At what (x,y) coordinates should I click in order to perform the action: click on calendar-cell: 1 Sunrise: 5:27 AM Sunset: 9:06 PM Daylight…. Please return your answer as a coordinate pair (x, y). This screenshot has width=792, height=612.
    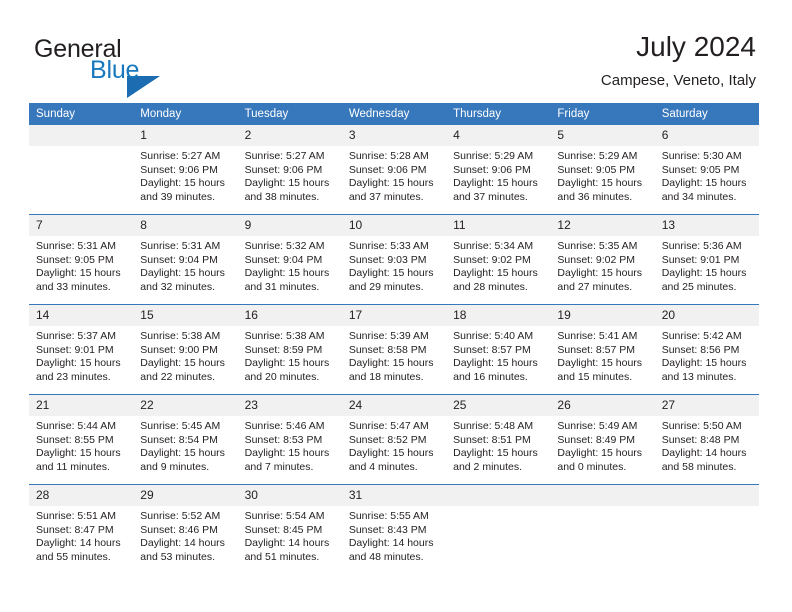
    Looking at the image, I should click on (185, 170).